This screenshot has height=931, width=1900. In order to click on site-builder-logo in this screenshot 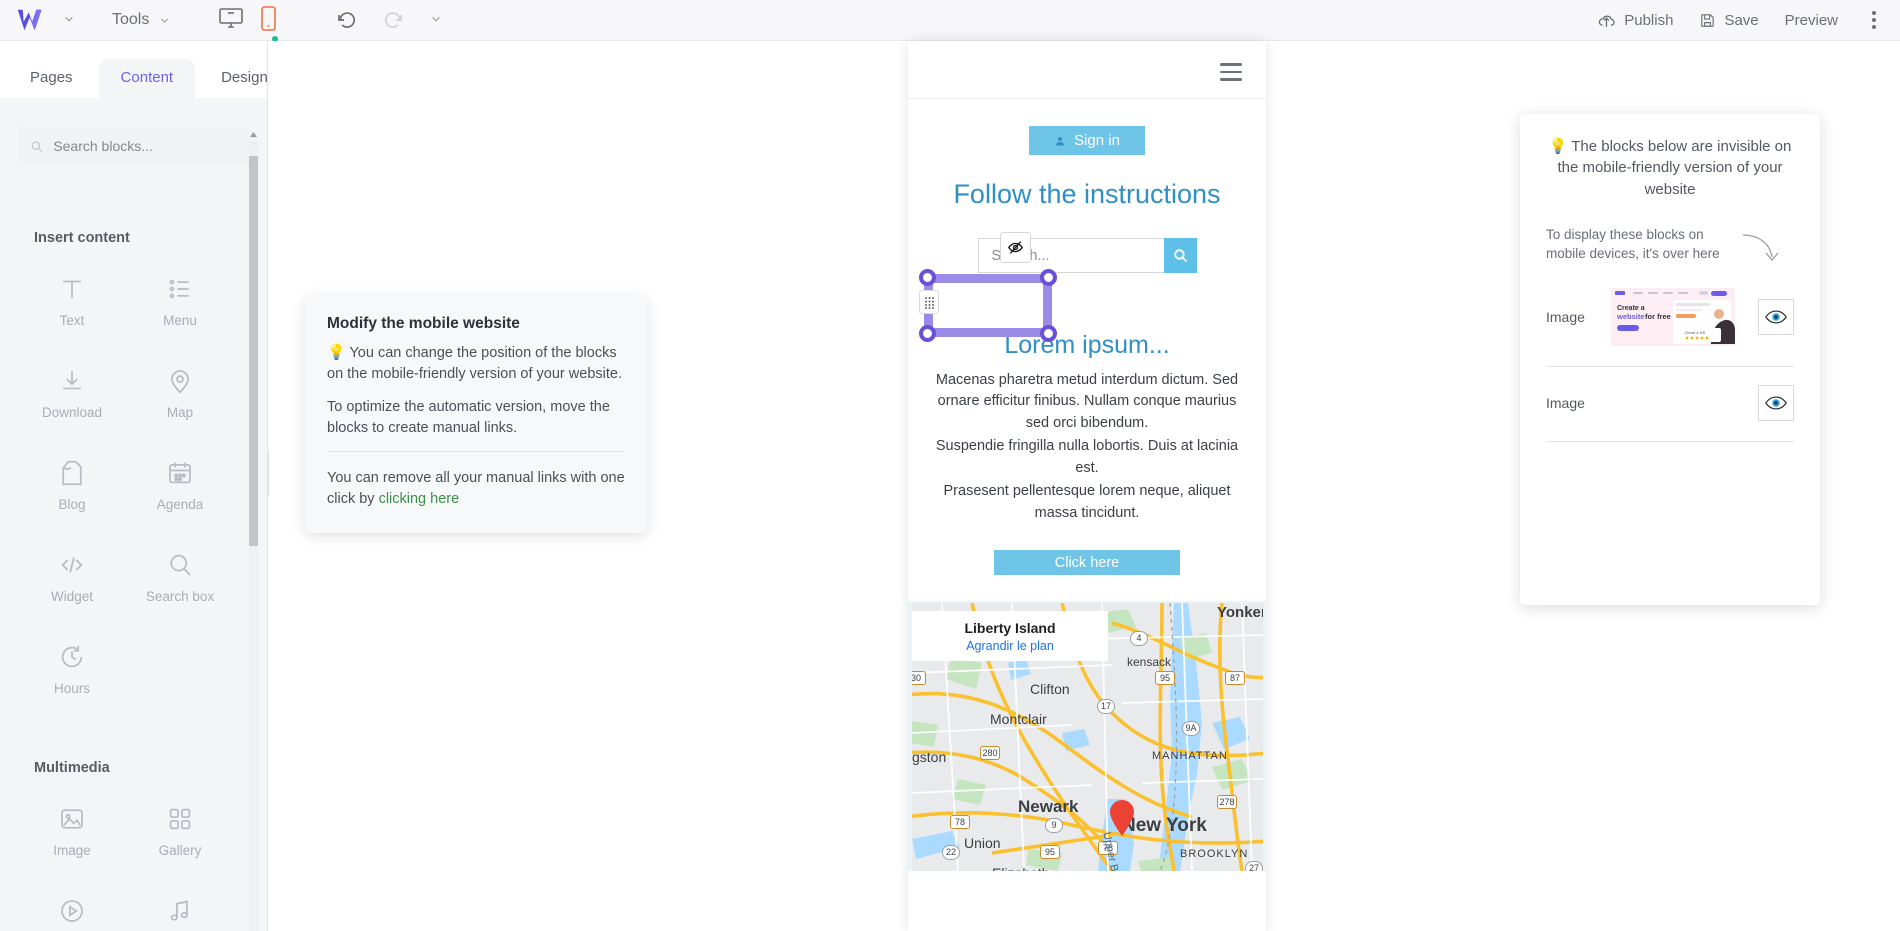, I will do `click(33, 20)`.